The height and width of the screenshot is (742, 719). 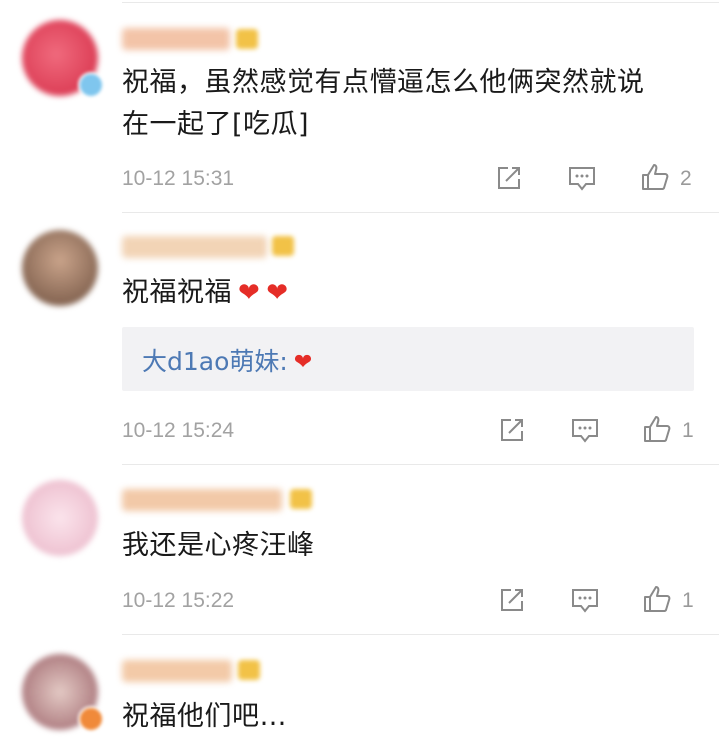 I want to click on comment-text-content: 我还是心疼汪峰, so click(x=218, y=545).